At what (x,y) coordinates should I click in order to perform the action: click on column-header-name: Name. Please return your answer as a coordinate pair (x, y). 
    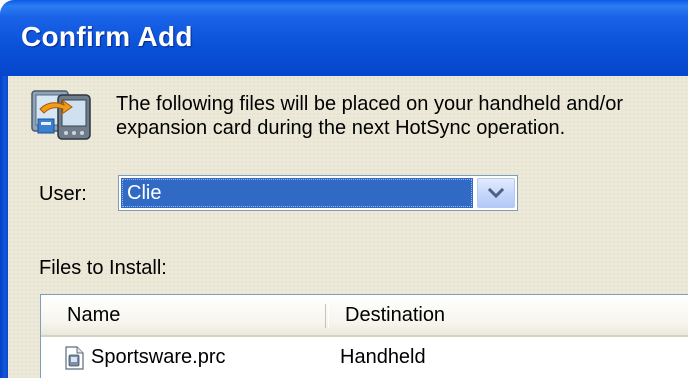
    Looking at the image, I should click on (93, 315).